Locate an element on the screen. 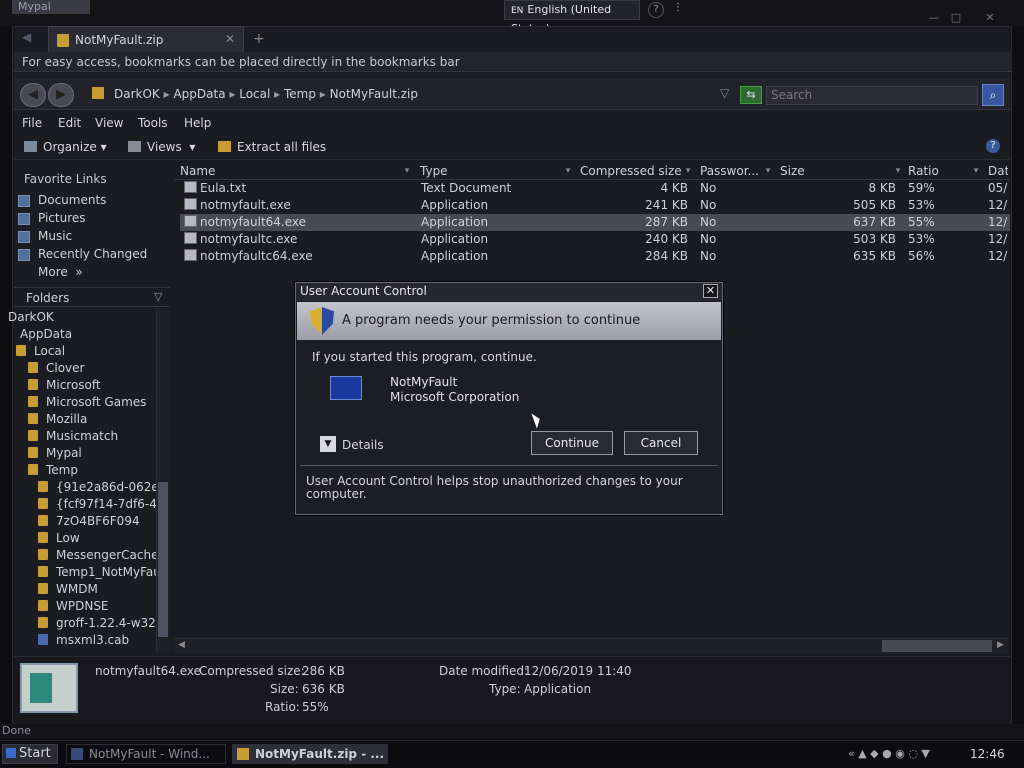 This screenshot has height=768, width=1024. views-button: Views ▾ is located at coordinates (161, 147).